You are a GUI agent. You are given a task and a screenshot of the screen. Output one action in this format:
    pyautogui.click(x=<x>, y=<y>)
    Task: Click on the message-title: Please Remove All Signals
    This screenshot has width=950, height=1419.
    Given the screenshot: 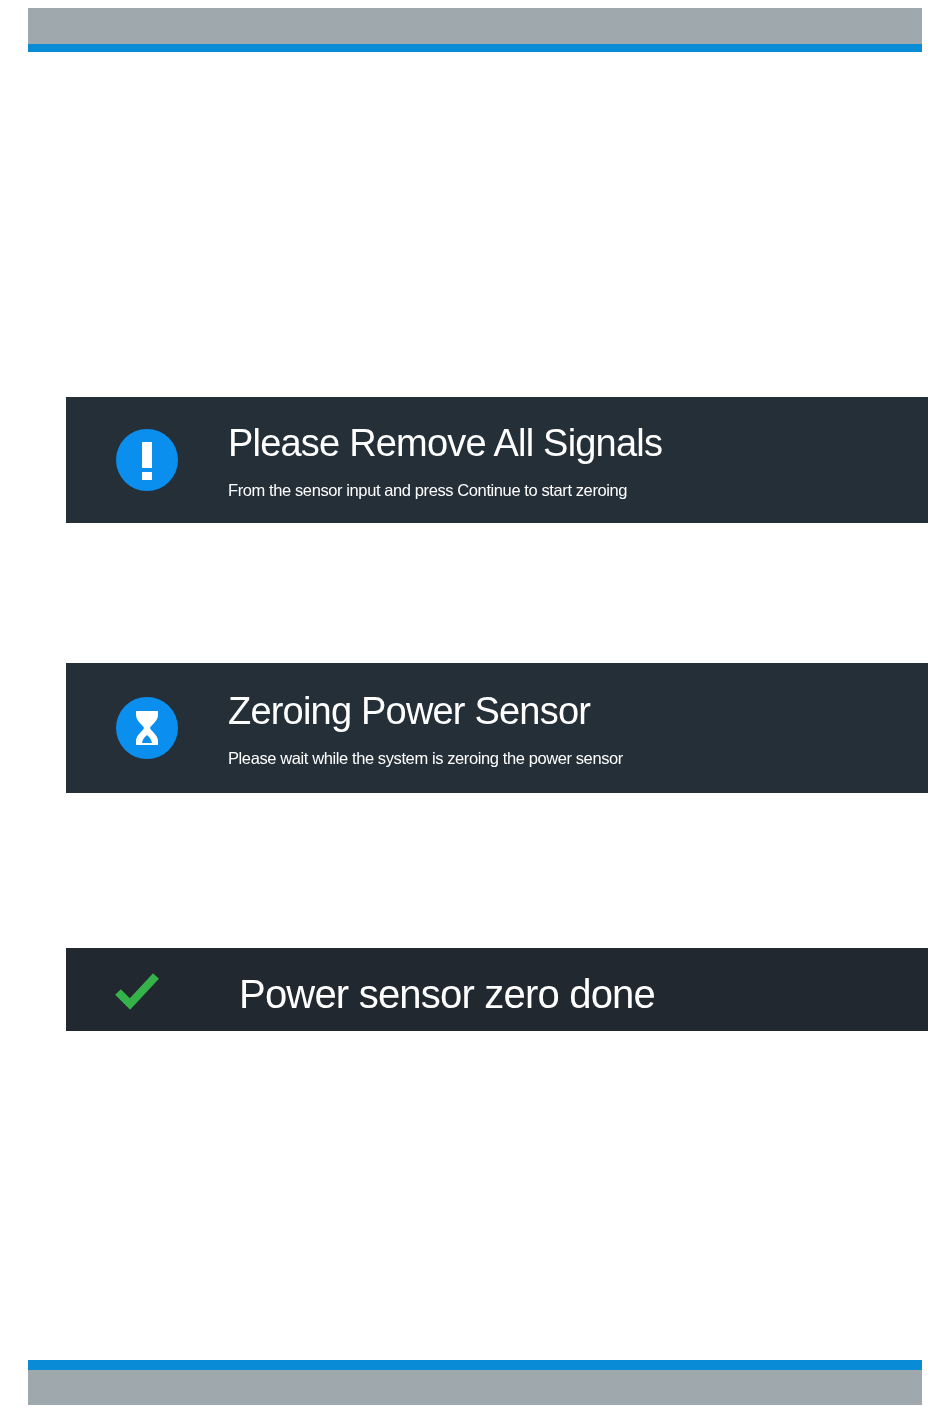 What is the action you would take?
    pyautogui.click(x=445, y=442)
    